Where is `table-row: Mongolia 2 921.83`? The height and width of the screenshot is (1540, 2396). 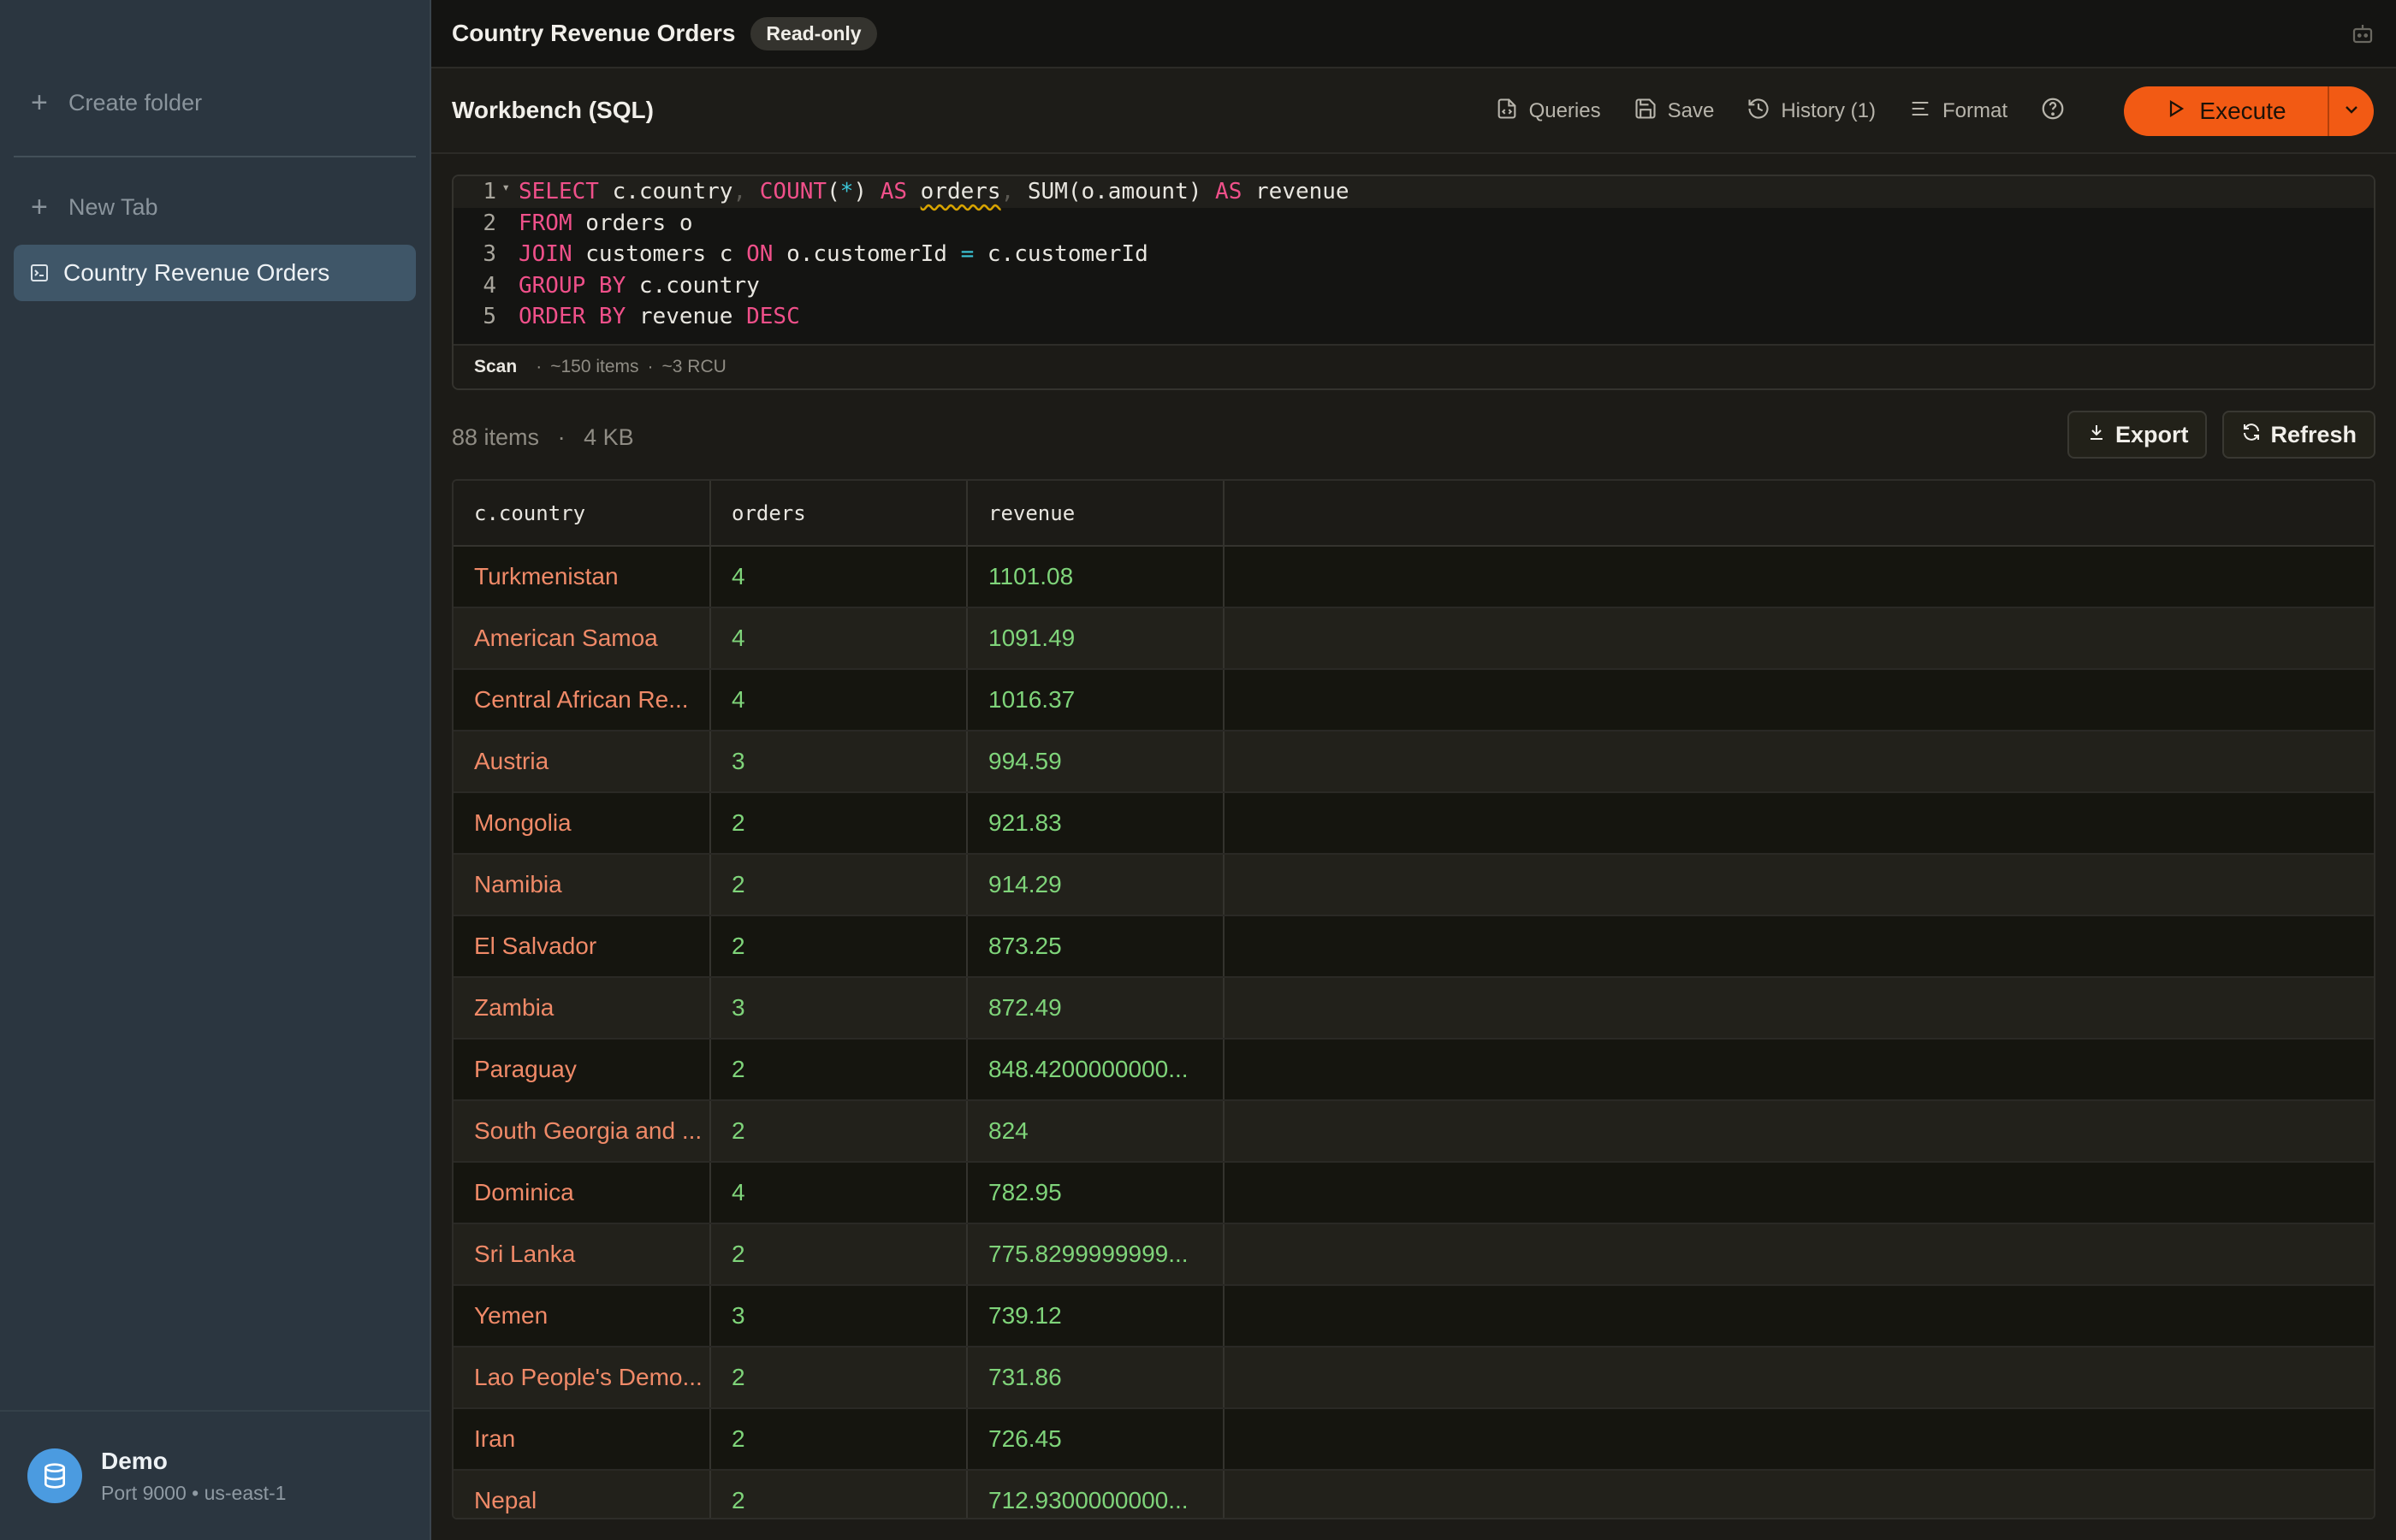 table-row: Mongolia 2 921.83 is located at coordinates (1414, 823).